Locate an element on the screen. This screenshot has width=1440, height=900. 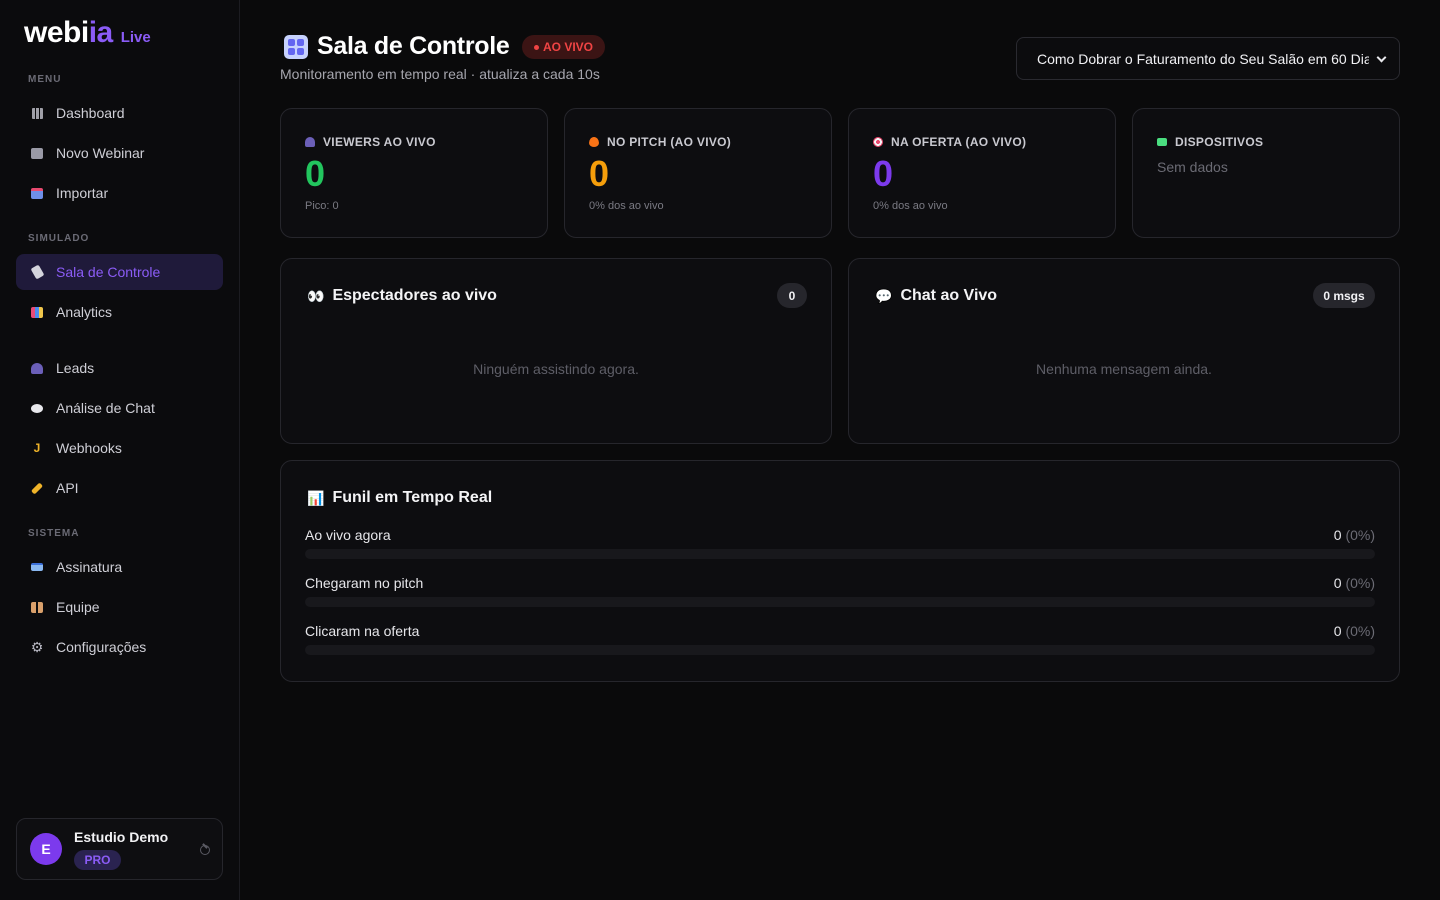
monitor-icon is located at coordinates (1162, 142).